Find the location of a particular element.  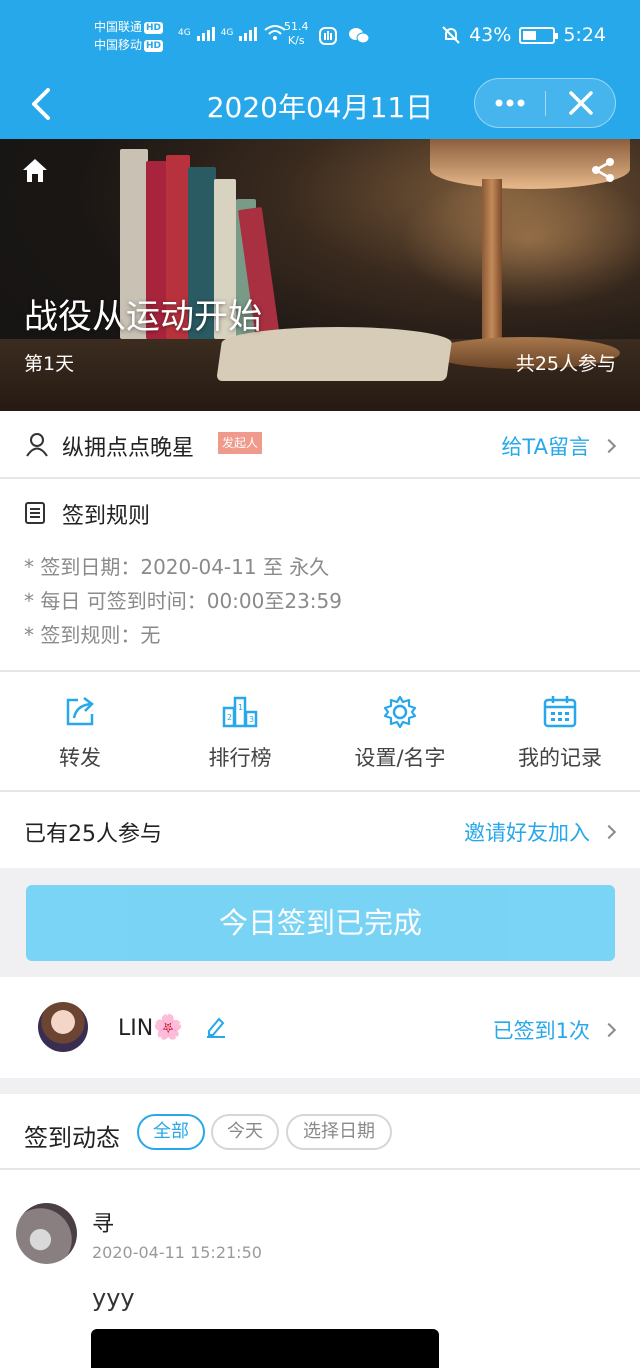

action-label: 设置/名字 is located at coordinates (400, 758).